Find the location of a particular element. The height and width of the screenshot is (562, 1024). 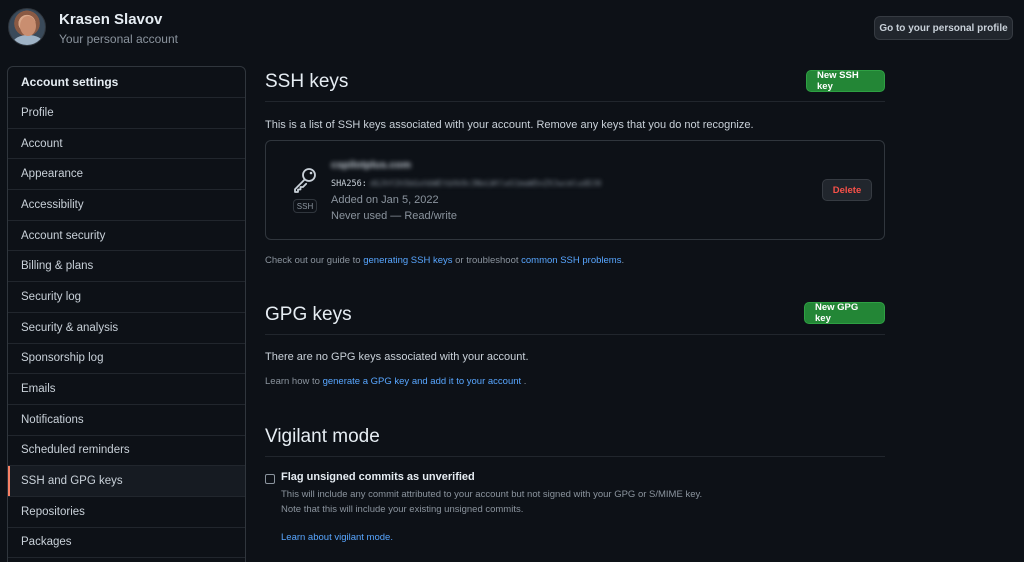

common-ssh-problems-link: common SSH problems is located at coordinates (571, 260).